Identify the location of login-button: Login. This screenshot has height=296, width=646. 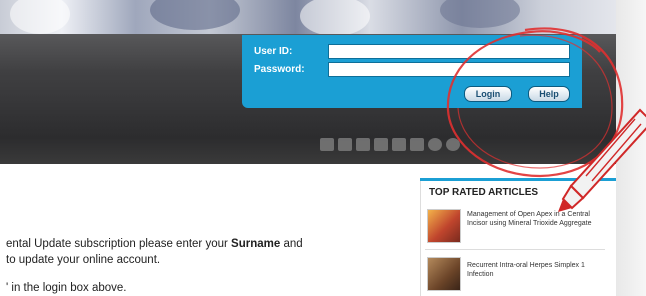
(488, 94).